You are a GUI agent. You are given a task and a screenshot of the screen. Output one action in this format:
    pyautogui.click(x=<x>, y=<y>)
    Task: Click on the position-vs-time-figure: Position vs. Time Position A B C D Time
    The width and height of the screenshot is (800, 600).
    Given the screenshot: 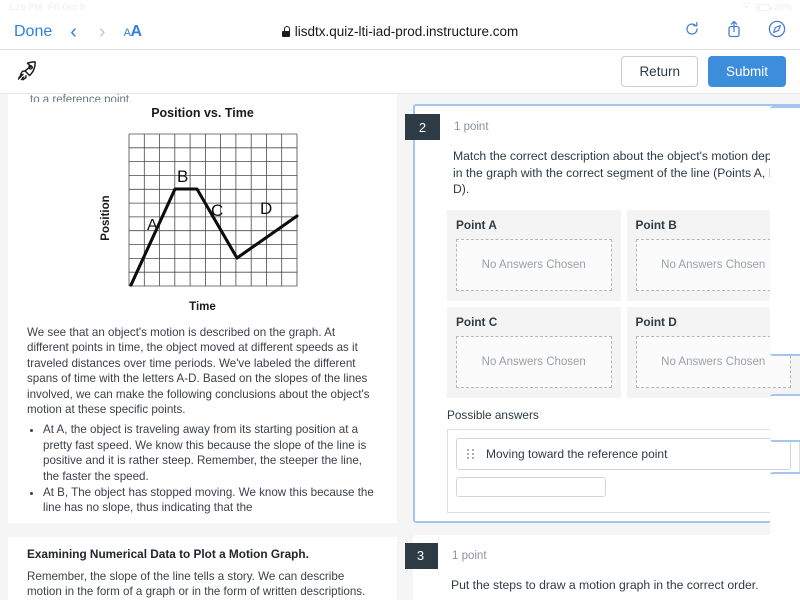 What is the action you would take?
    pyautogui.click(x=202, y=210)
    